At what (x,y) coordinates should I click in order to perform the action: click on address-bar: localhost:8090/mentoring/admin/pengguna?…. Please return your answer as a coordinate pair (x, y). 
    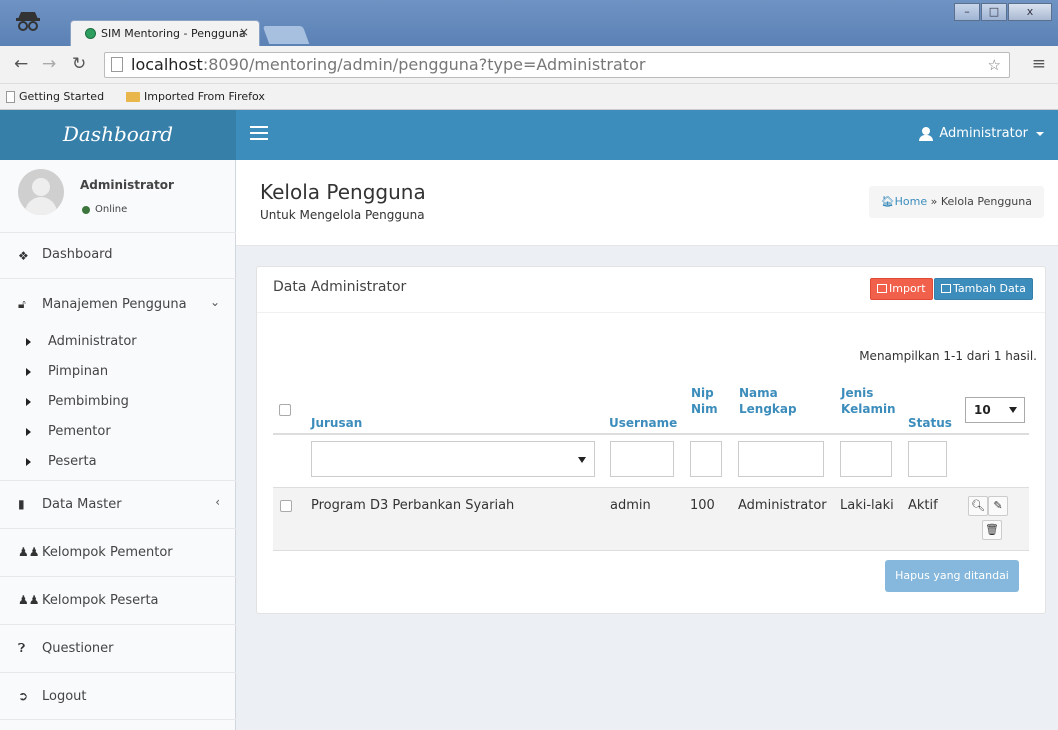
    Looking at the image, I should click on (557, 65).